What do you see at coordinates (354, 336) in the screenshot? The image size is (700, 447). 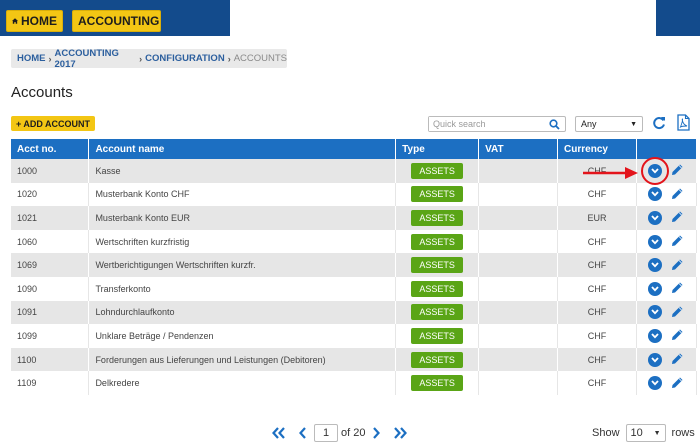 I see `table-row: 1099 Unklare Beträge / Pendenzen ASSETS CHF` at bounding box center [354, 336].